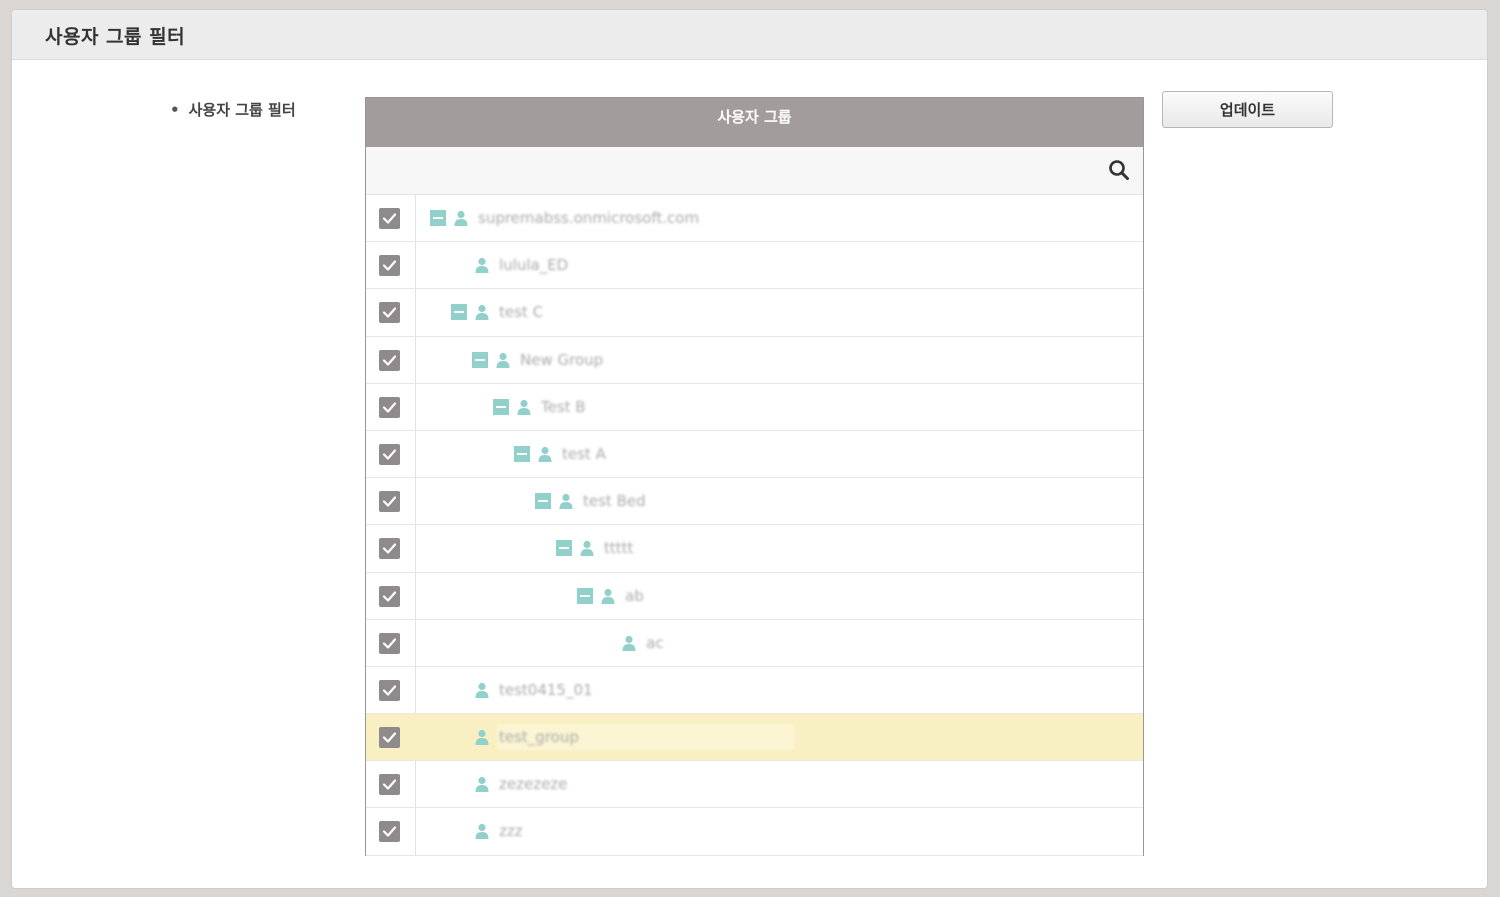 Image resolution: width=1500 pixels, height=897 pixels. What do you see at coordinates (754, 122) in the screenshot?
I see `user-group-table-header: 사용자 그룹` at bounding box center [754, 122].